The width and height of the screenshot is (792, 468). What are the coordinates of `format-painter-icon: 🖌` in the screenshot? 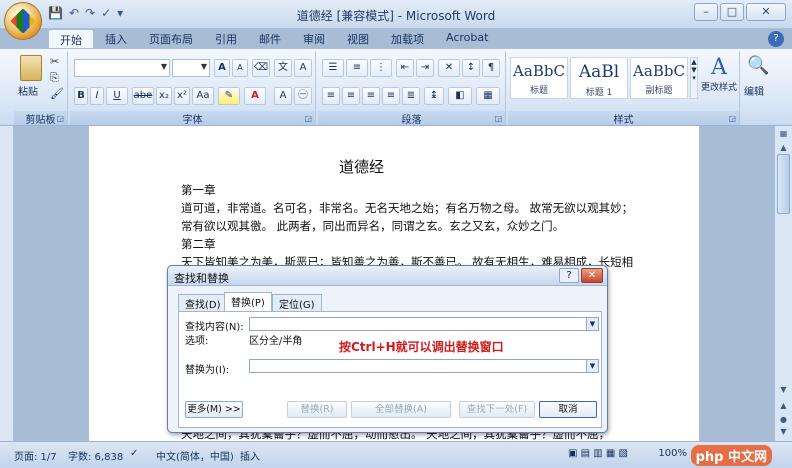 It's located at (57, 93).